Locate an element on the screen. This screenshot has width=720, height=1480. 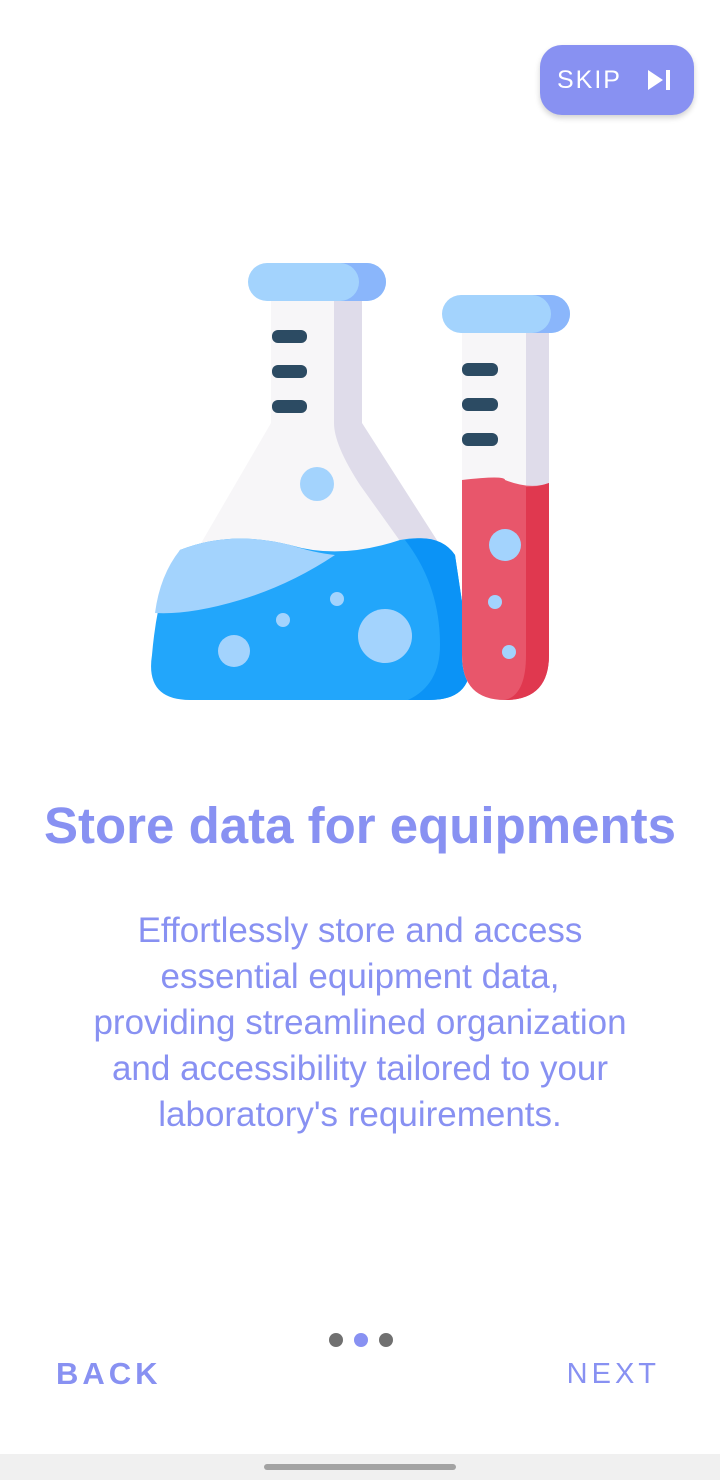
description-line: laboratory's requirements. is located at coordinates (360, 1114).